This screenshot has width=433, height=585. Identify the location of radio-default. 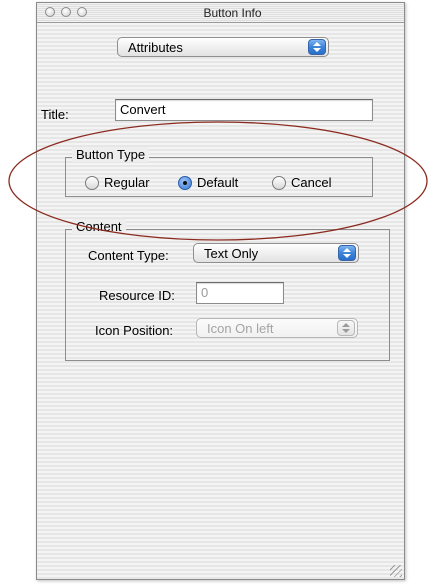
(185, 183).